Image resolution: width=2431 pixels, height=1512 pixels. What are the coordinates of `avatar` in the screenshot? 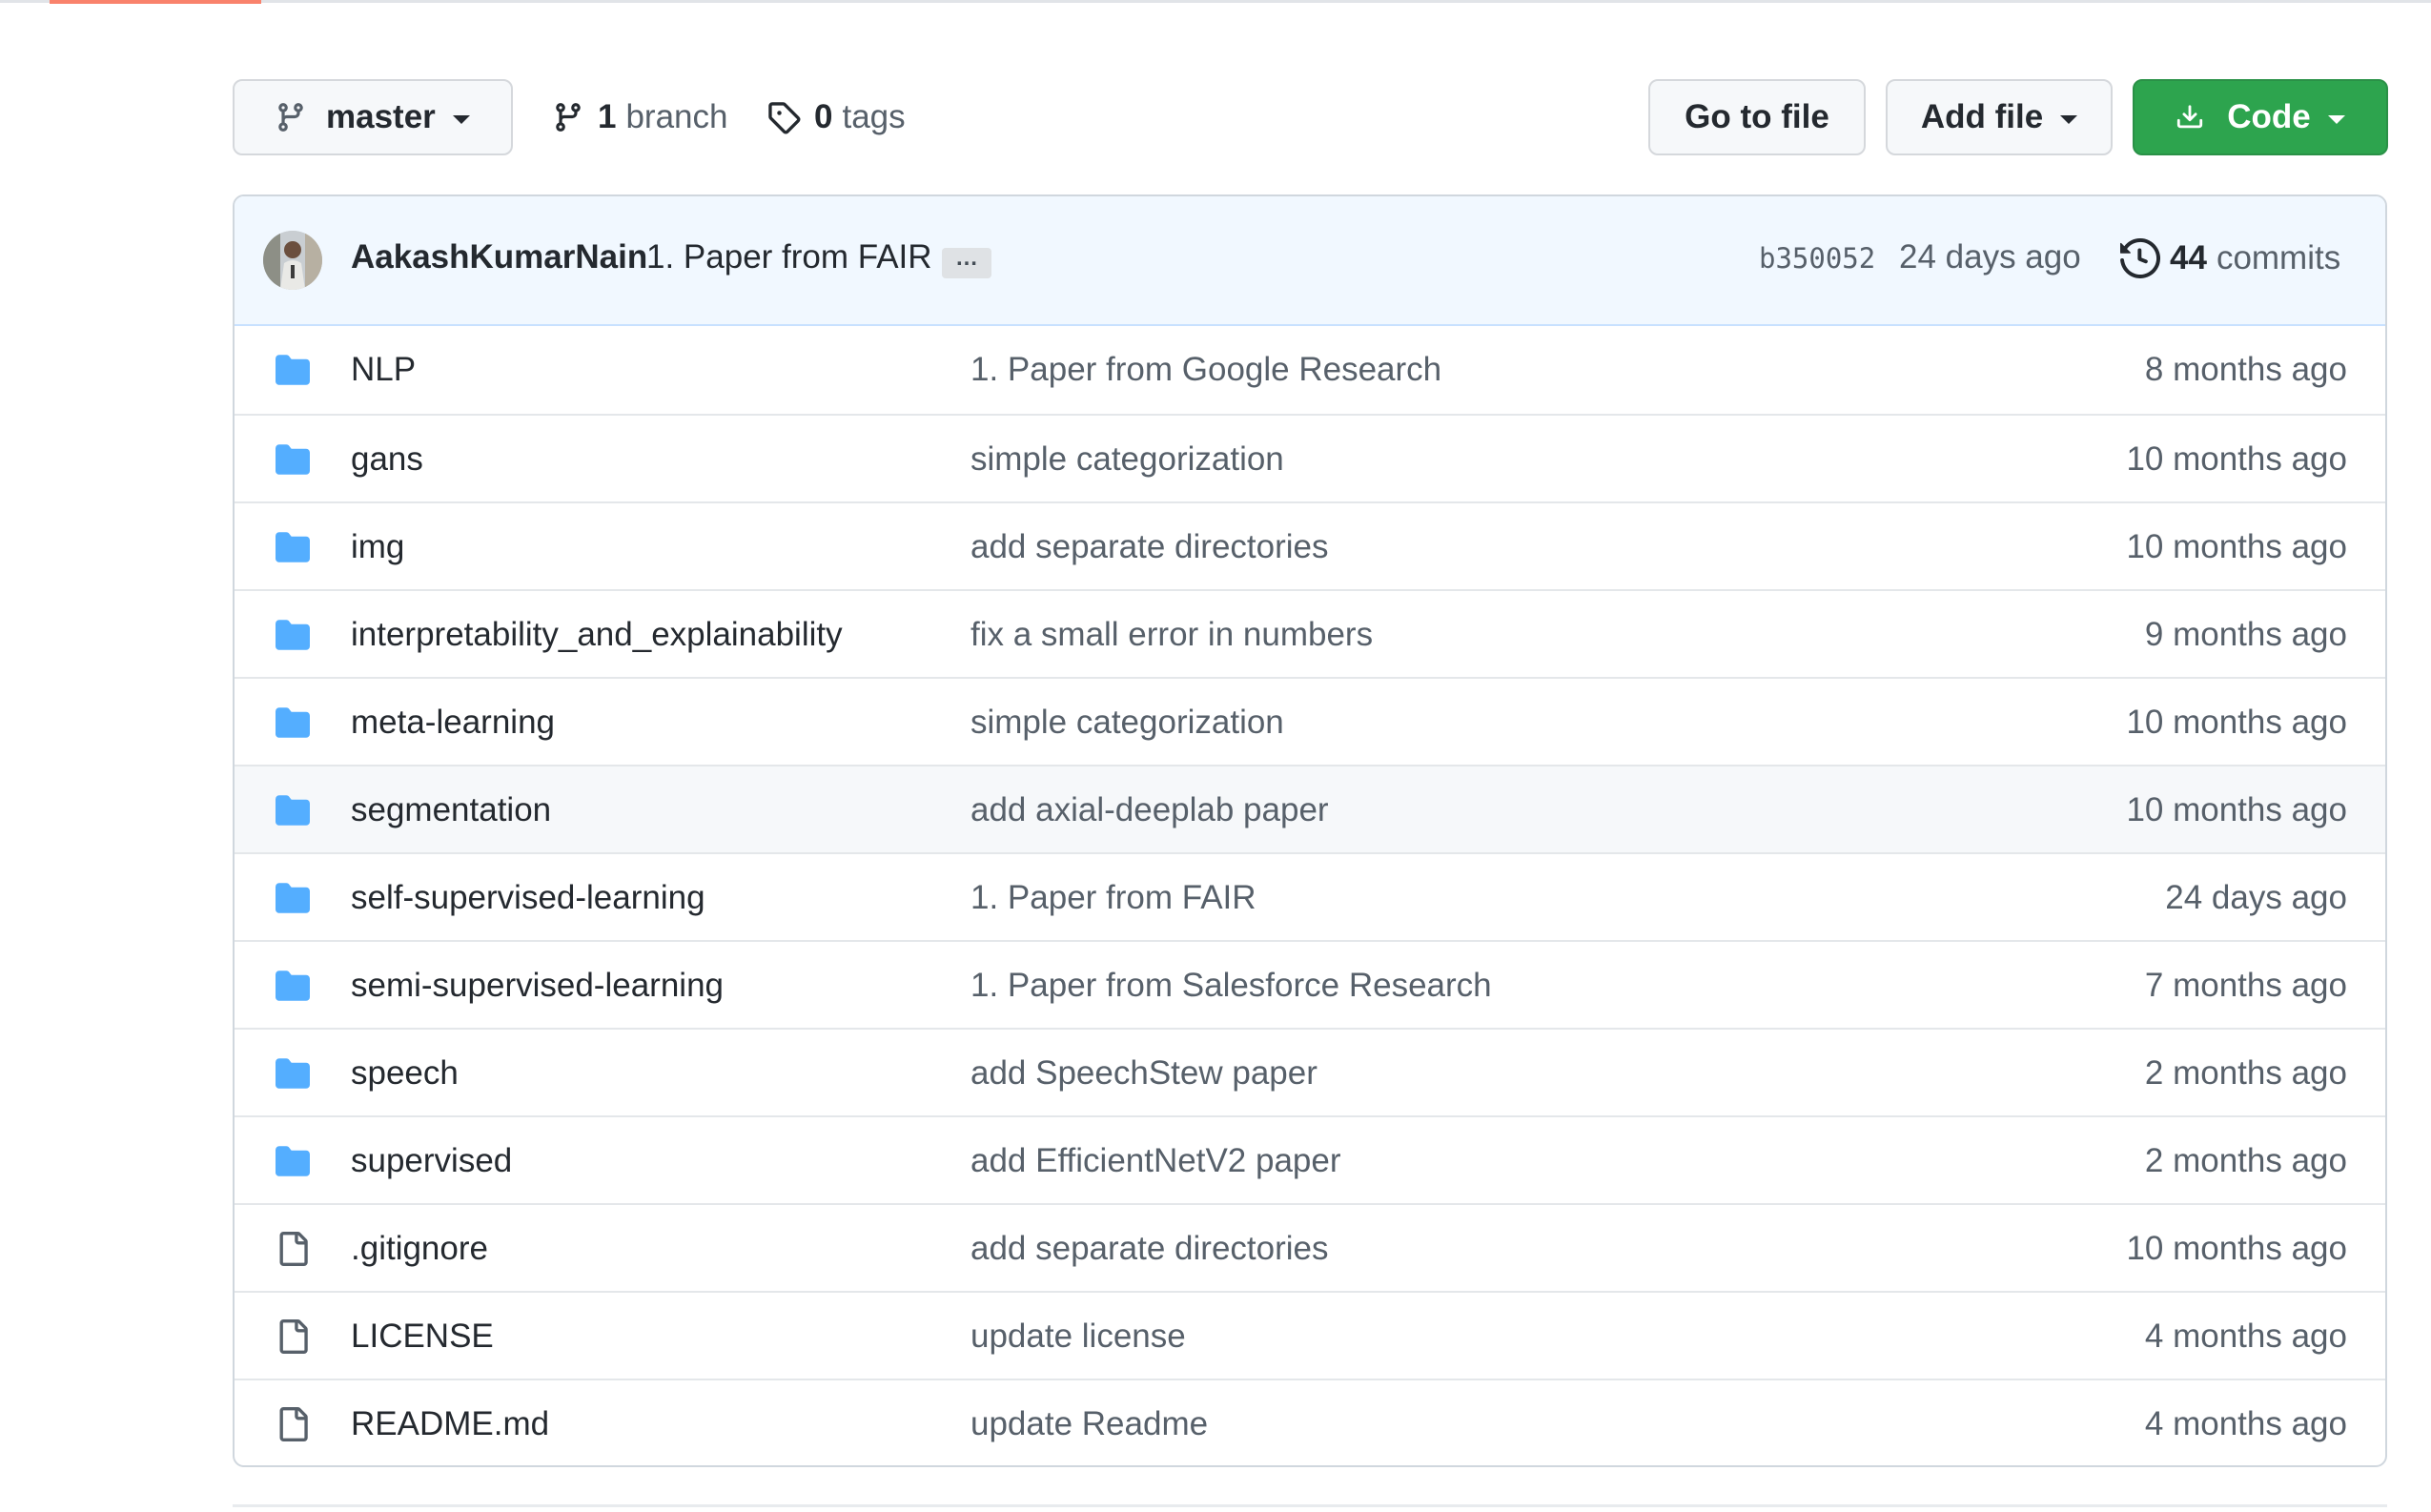 It's located at (292, 260).